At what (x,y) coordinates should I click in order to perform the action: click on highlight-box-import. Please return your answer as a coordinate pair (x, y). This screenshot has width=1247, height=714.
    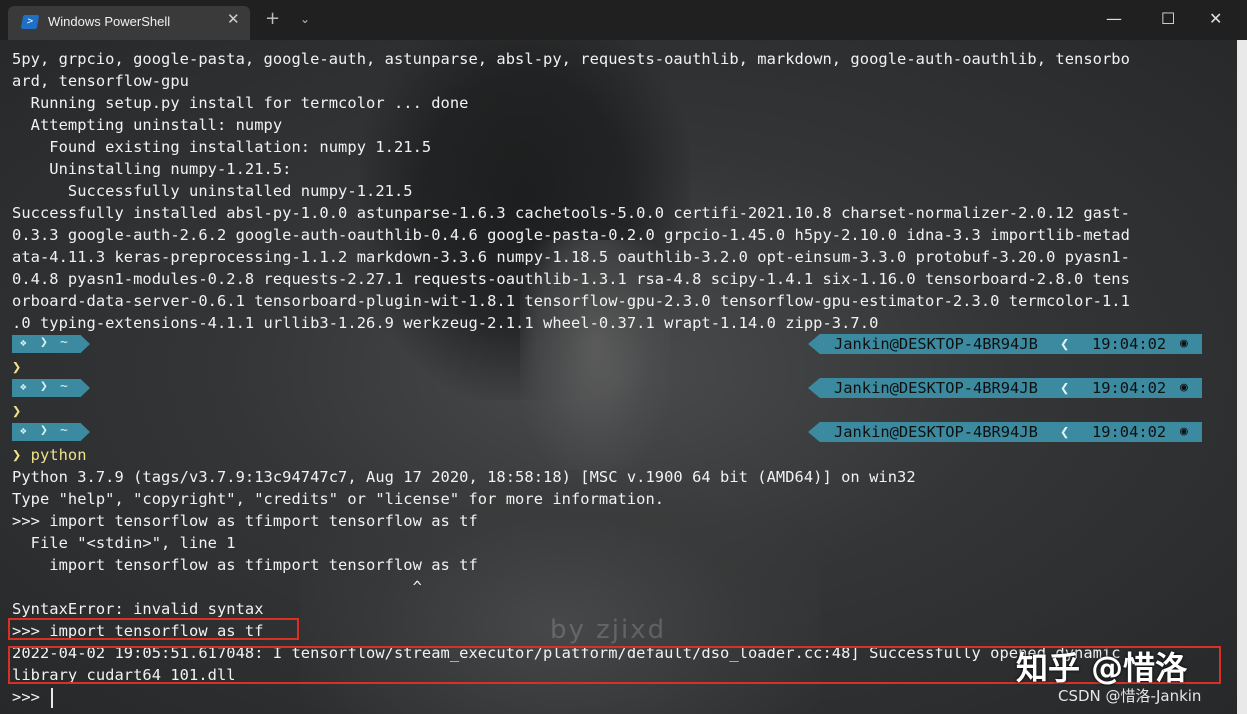
    Looking at the image, I should click on (153, 629).